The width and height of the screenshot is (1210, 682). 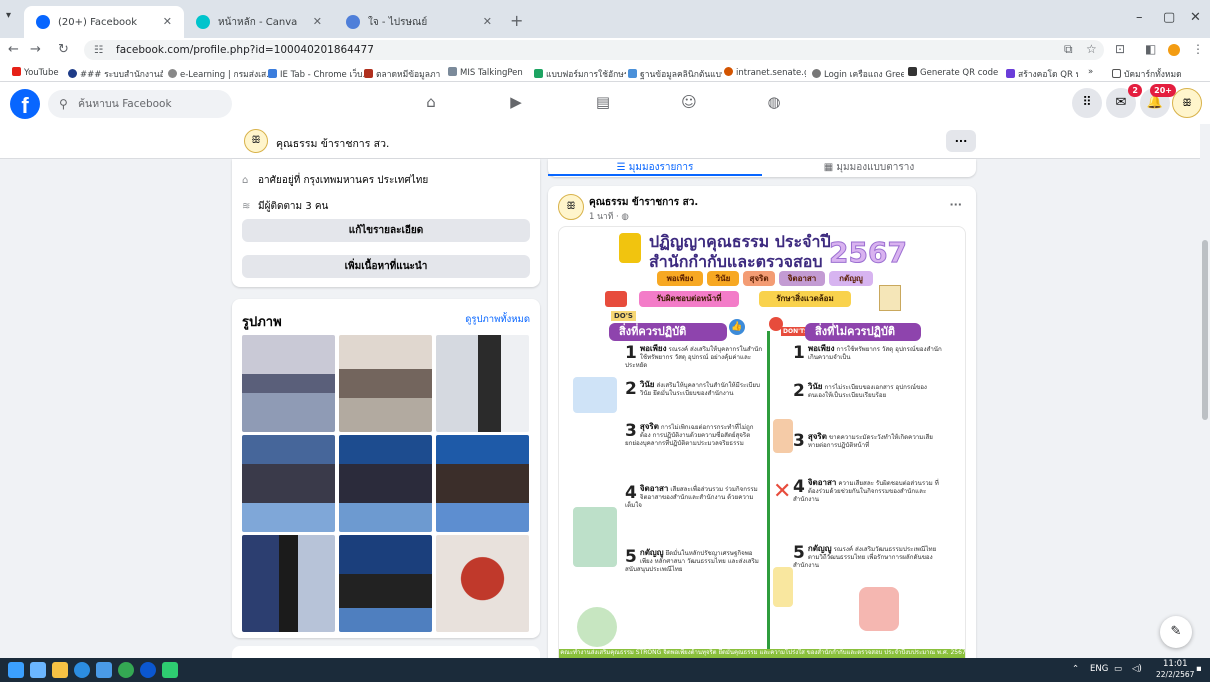 What do you see at coordinates (689, 299) in the screenshot?
I see `value-pill: รับผิดชอบต่อหน้าที่` at bounding box center [689, 299].